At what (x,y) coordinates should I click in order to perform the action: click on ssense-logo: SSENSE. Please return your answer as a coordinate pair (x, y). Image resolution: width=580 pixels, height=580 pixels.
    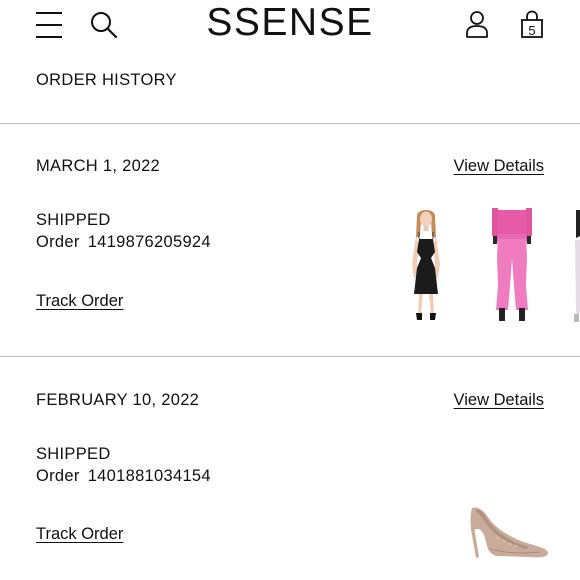
    Looking at the image, I should click on (290, 23).